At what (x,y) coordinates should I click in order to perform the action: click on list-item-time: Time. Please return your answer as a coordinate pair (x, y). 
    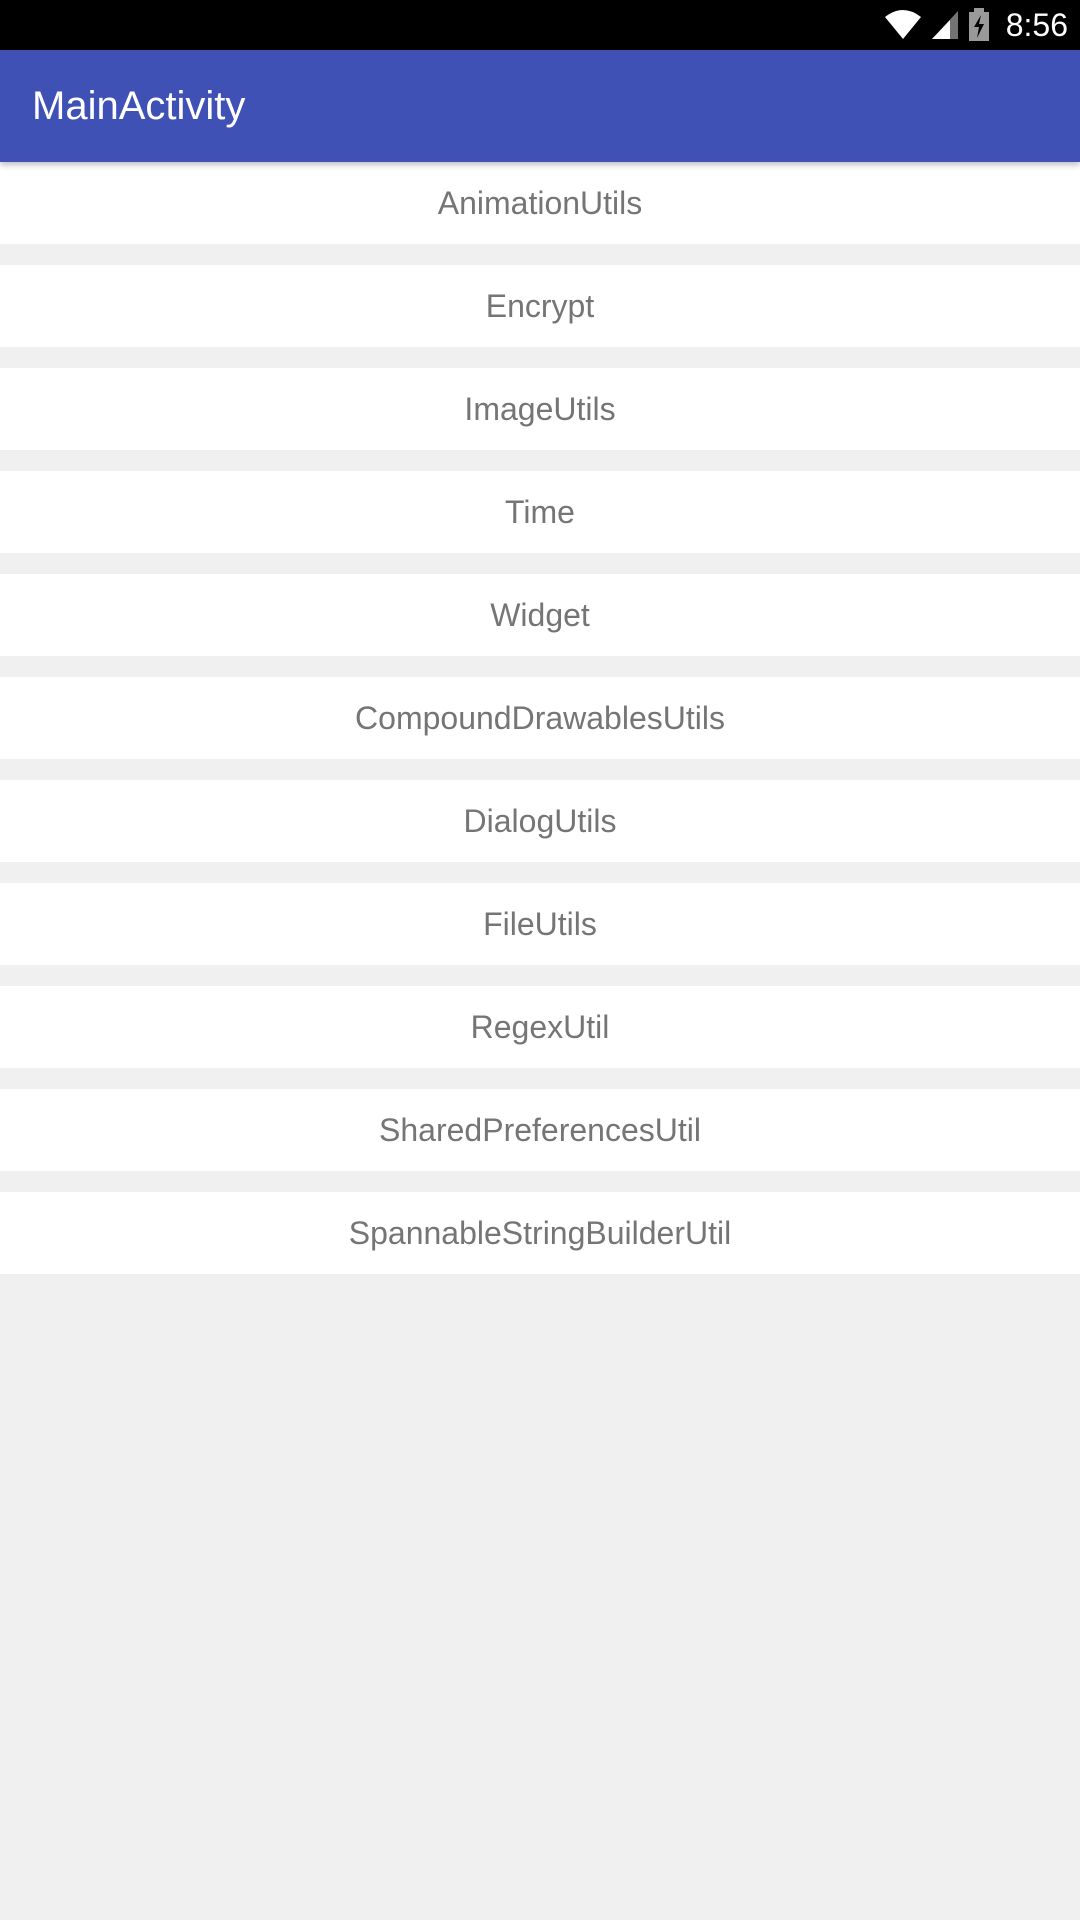
    Looking at the image, I should click on (540, 512).